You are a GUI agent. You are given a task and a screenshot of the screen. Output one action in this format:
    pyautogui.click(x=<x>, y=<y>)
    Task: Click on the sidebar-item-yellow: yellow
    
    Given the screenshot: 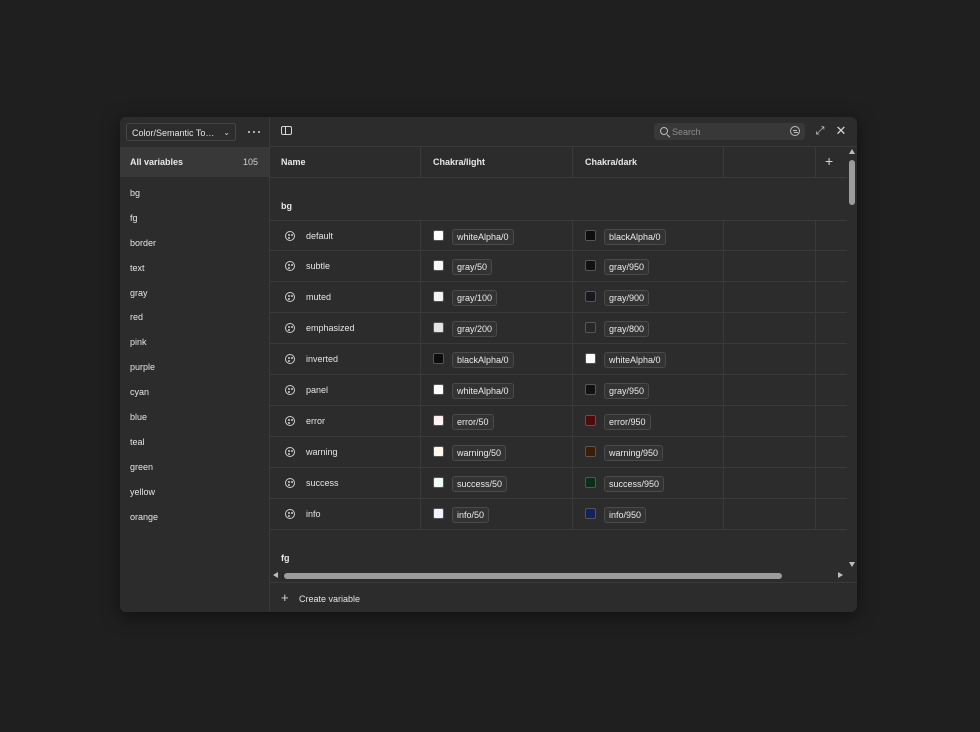 What is the action you would take?
    pyautogui.click(x=194, y=492)
    